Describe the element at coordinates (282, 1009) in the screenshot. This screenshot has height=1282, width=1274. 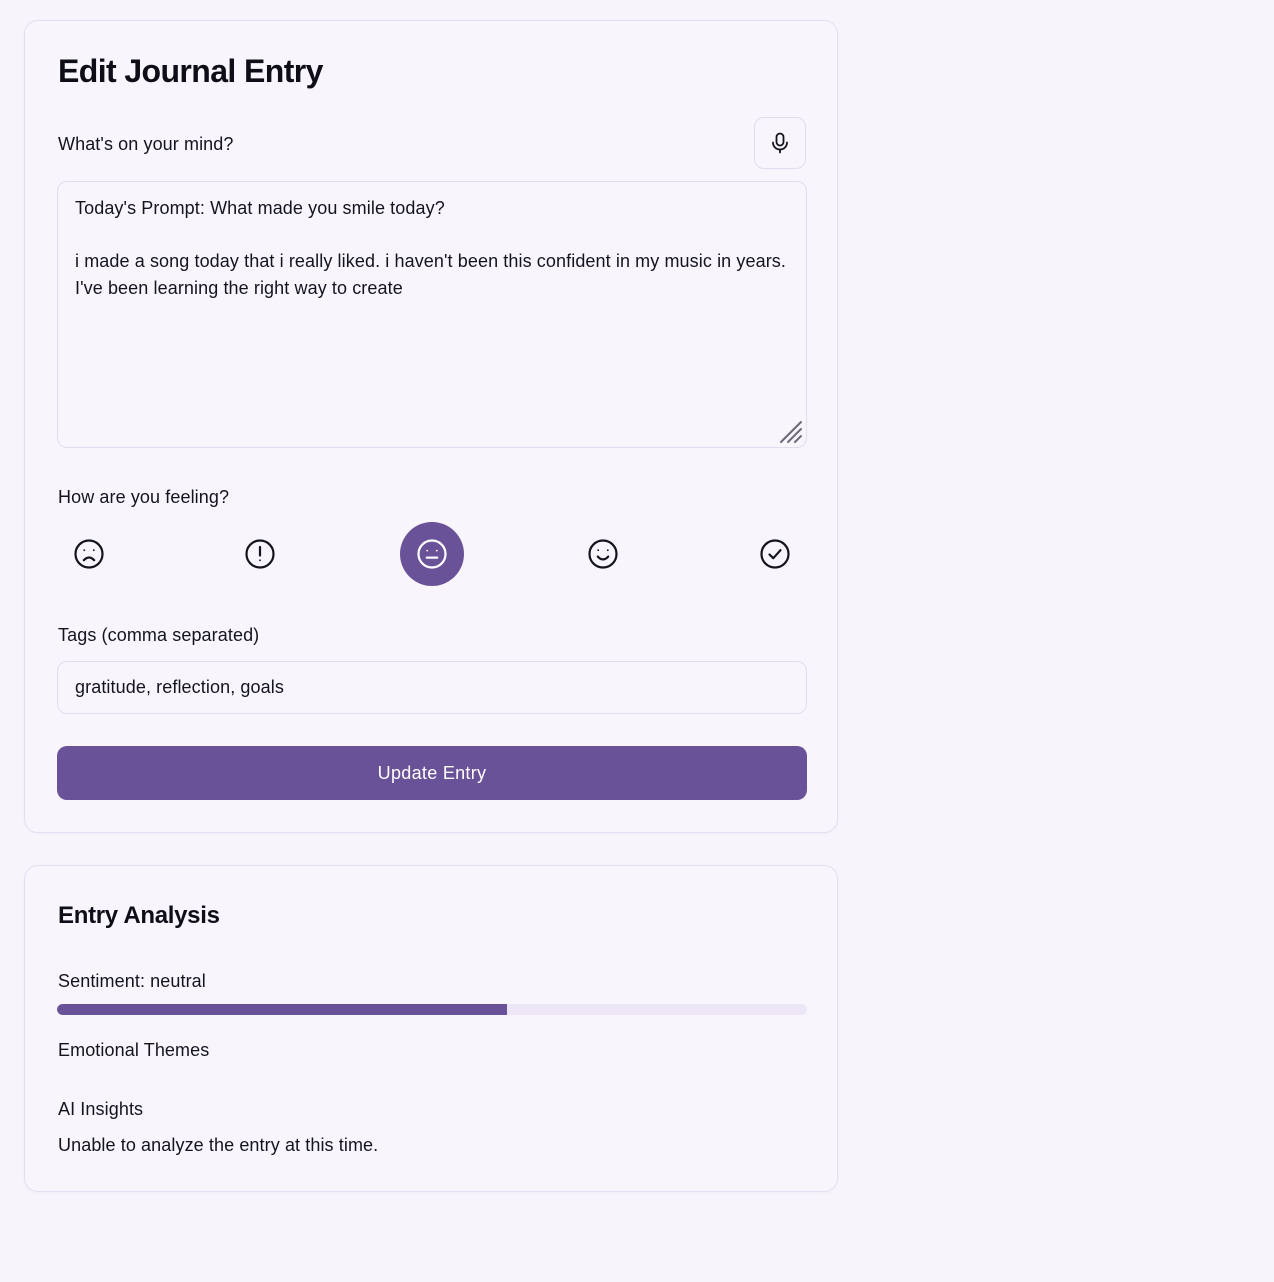
I see `sentiment-bar-fill` at that location.